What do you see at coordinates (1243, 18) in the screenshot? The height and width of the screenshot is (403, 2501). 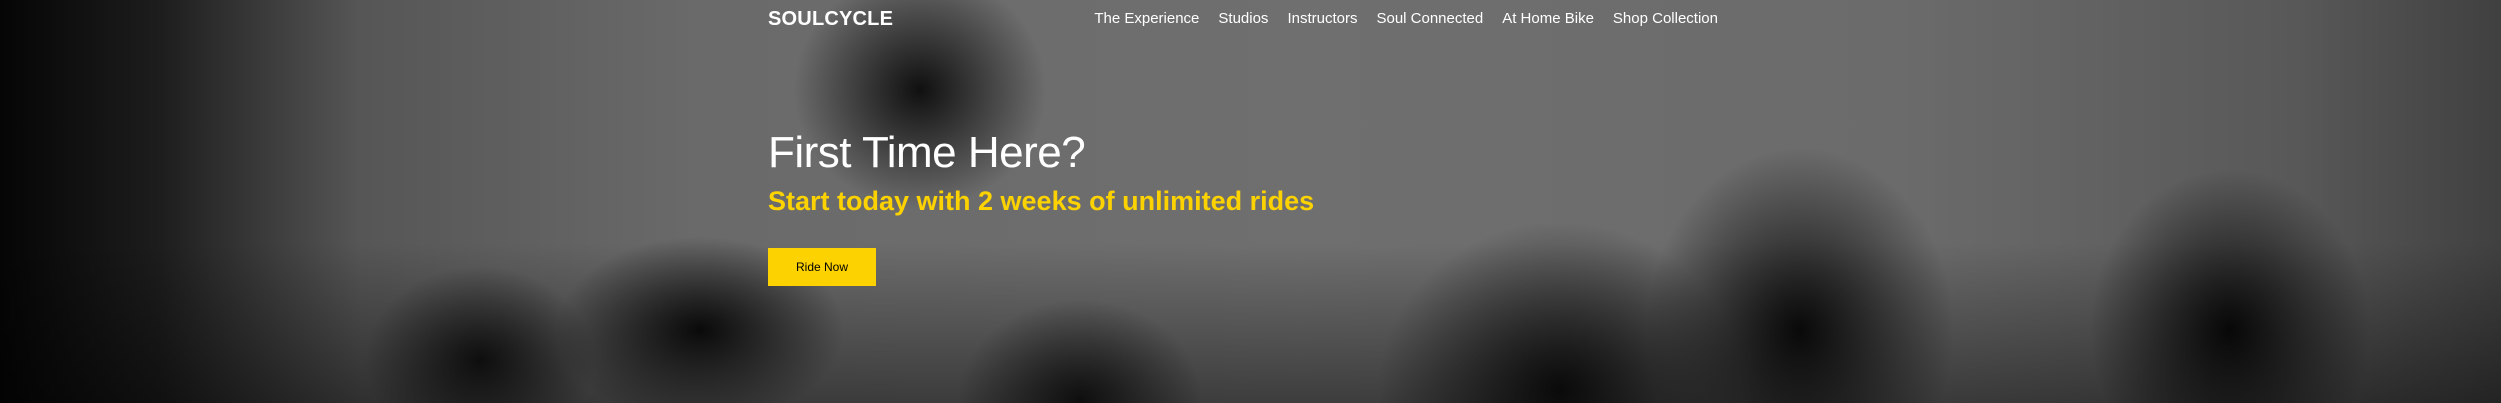 I see `nav-item-studios: Studios` at bounding box center [1243, 18].